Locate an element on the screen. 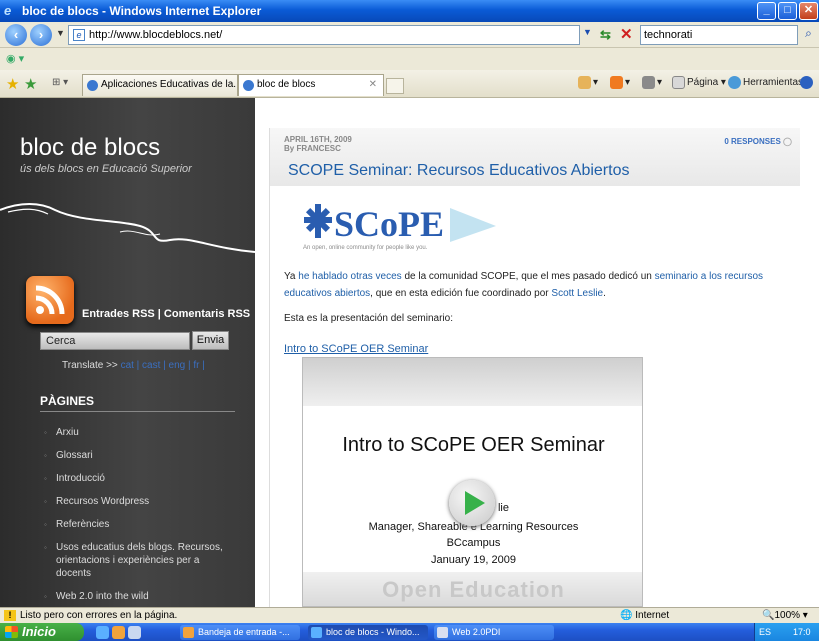 This screenshot has width=819, height=641. close-button: ✕ is located at coordinates (808, 11).